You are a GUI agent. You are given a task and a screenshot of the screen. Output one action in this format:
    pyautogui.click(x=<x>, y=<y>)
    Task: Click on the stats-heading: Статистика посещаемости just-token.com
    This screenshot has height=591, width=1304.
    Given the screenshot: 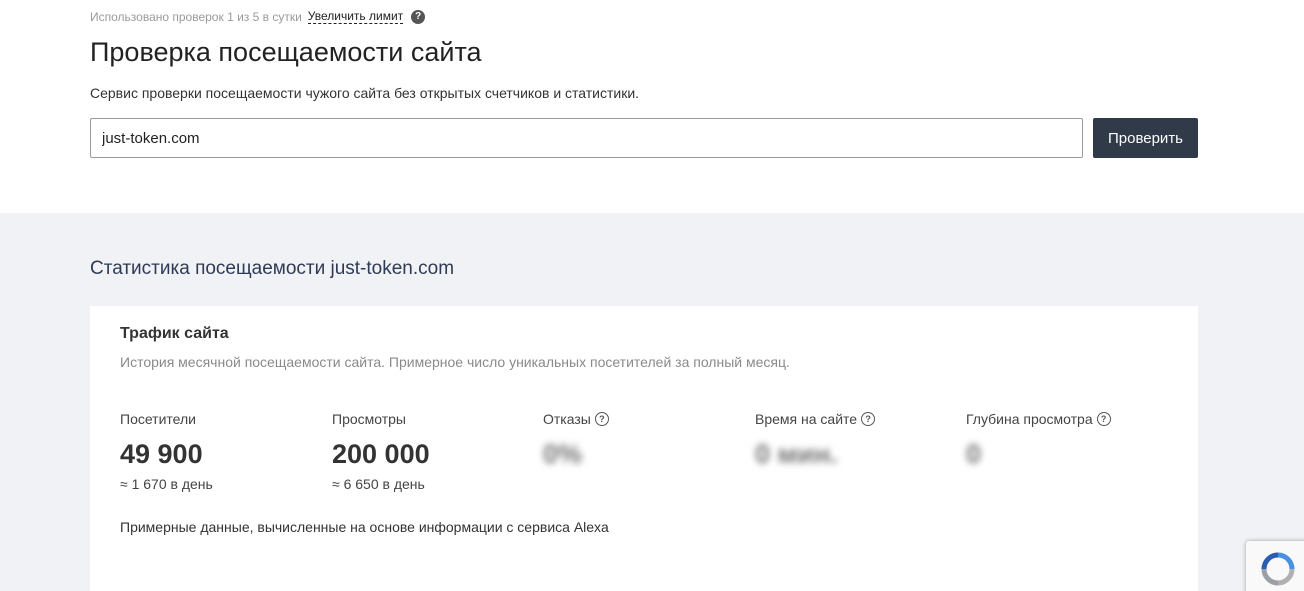 What is the action you would take?
    pyautogui.click(x=272, y=268)
    